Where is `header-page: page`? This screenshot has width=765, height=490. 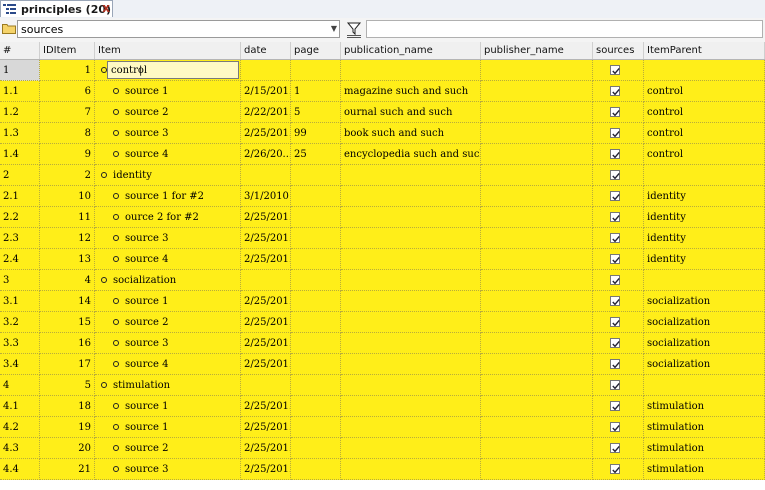
header-page: page is located at coordinates (316, 50).